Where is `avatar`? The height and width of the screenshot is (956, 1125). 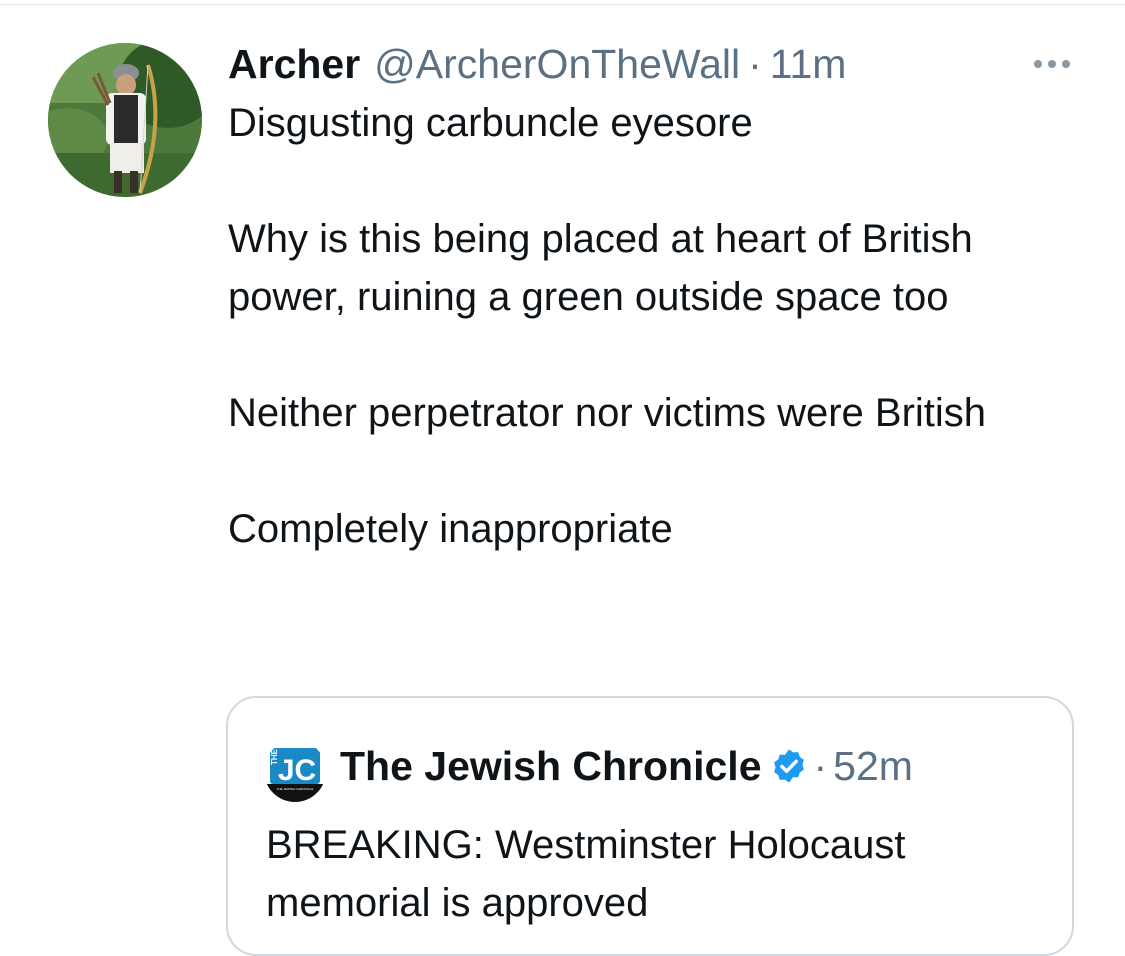 avatar is located at coordinates (125, 120).